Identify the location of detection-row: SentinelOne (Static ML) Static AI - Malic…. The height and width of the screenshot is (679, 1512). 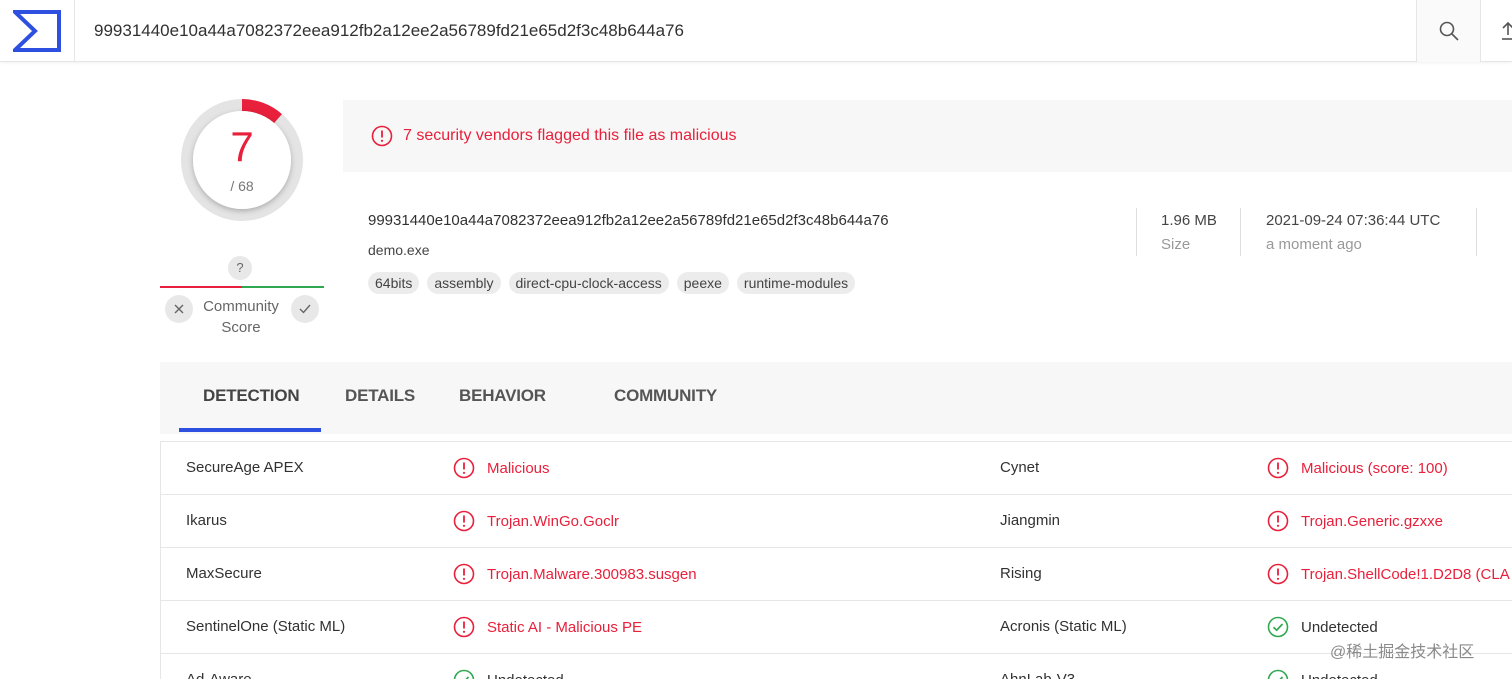
(836, 627).